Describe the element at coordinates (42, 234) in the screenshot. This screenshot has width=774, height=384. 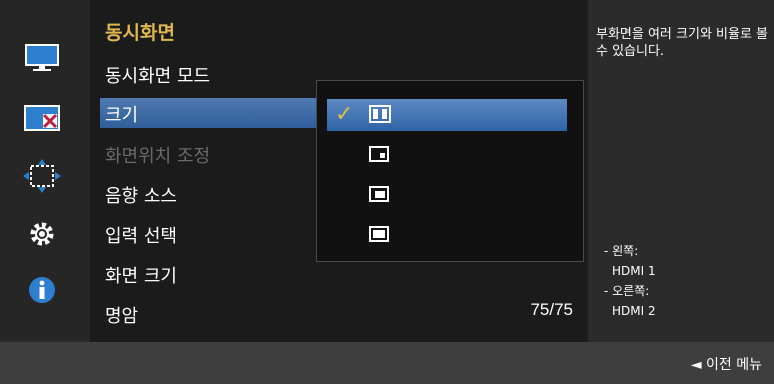
I see `gear-icon` at that location.